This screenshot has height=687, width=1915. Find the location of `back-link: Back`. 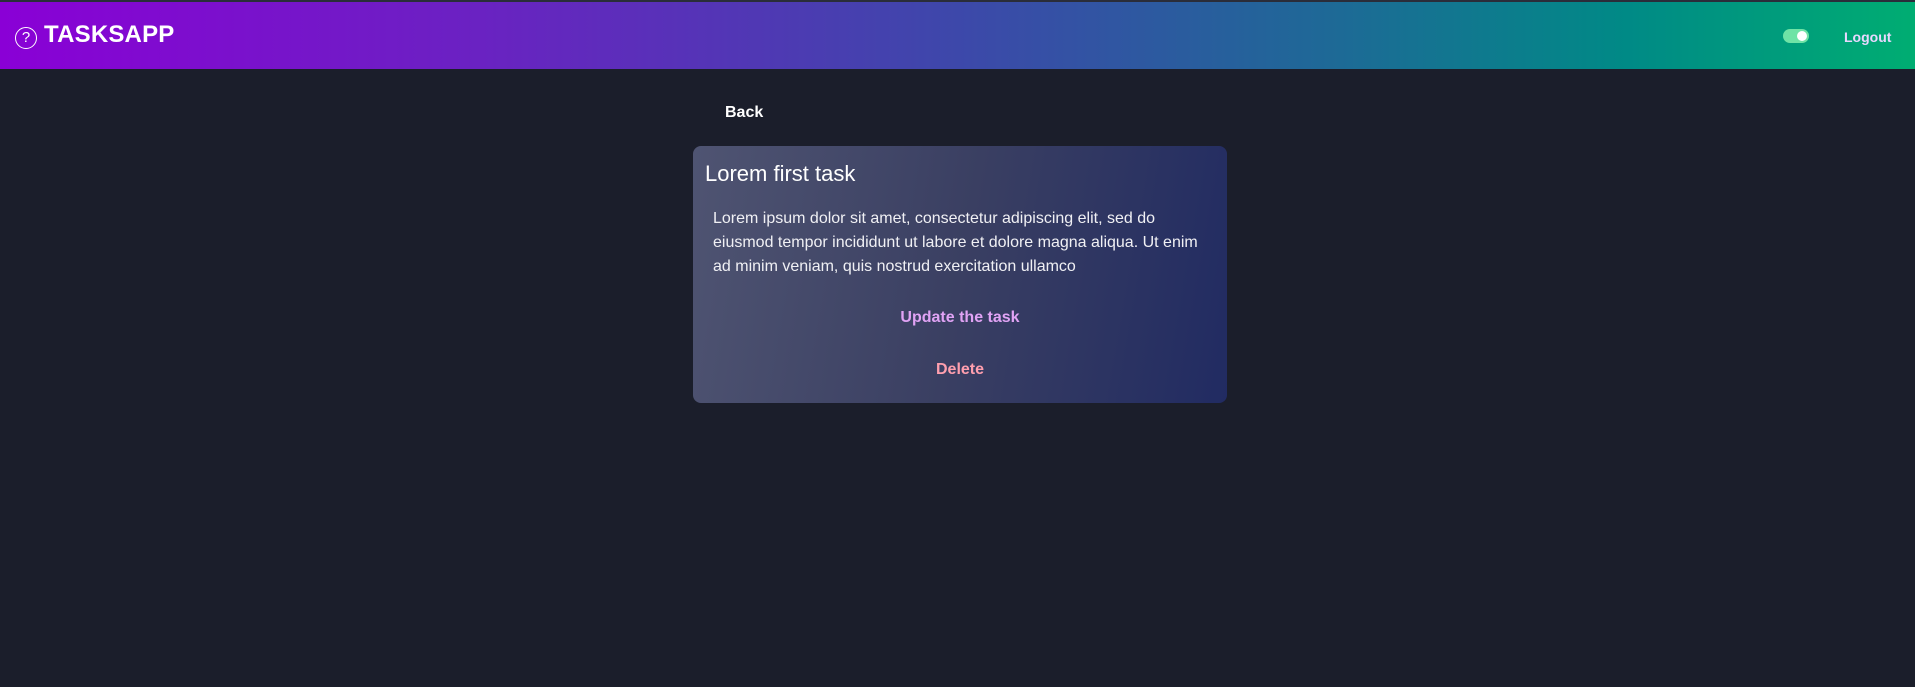

back-link: Back is located at coordinates (744, 113).